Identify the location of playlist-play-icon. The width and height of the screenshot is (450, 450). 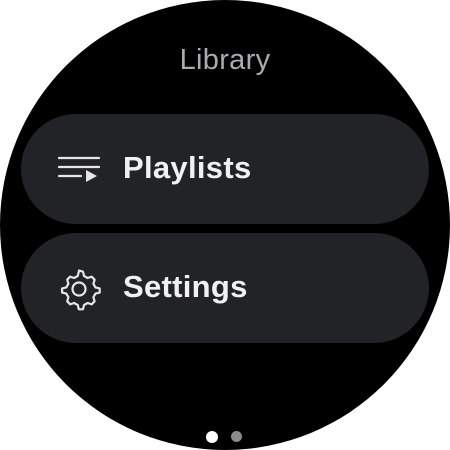
(79, 169).